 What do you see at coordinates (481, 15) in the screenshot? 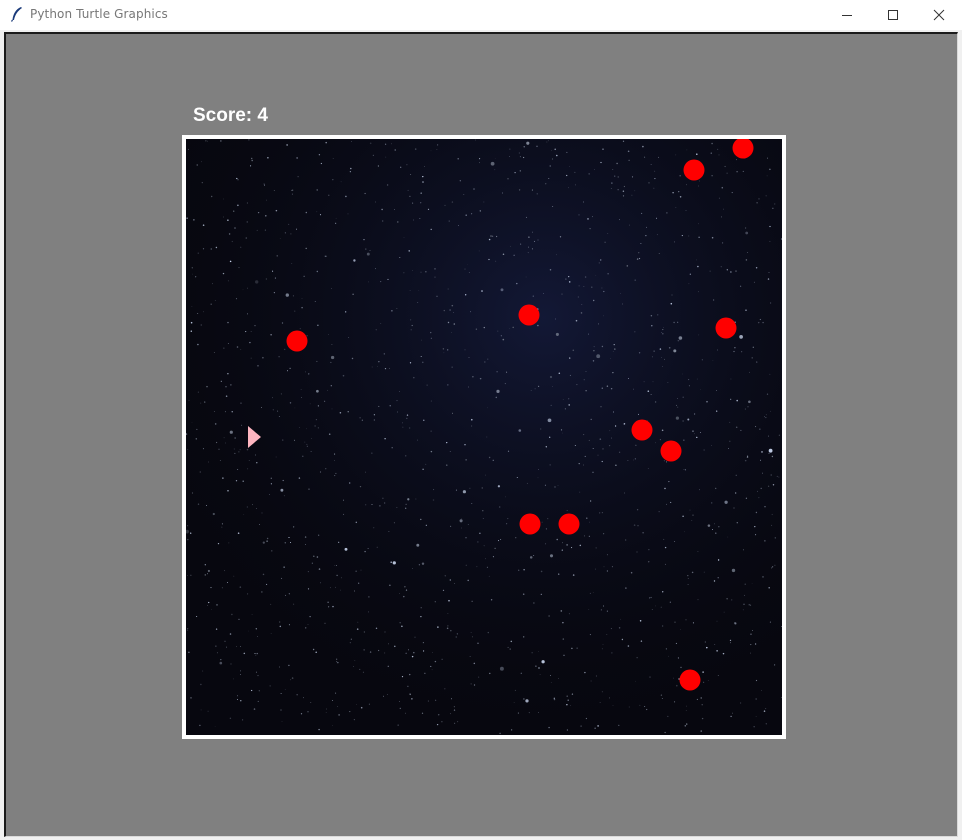
I see `title-bar: Python Turtle Graphics` at bounding box center [481, 15].